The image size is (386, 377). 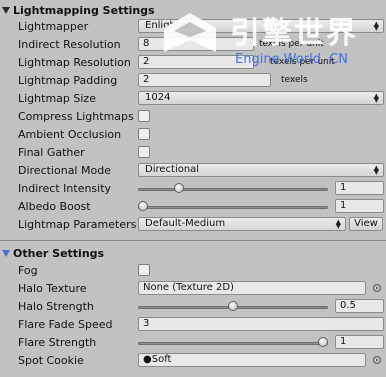 I want to click on lightmap-size-dropdown: 1024 ▲ ▼, so click(x=261, y=98).